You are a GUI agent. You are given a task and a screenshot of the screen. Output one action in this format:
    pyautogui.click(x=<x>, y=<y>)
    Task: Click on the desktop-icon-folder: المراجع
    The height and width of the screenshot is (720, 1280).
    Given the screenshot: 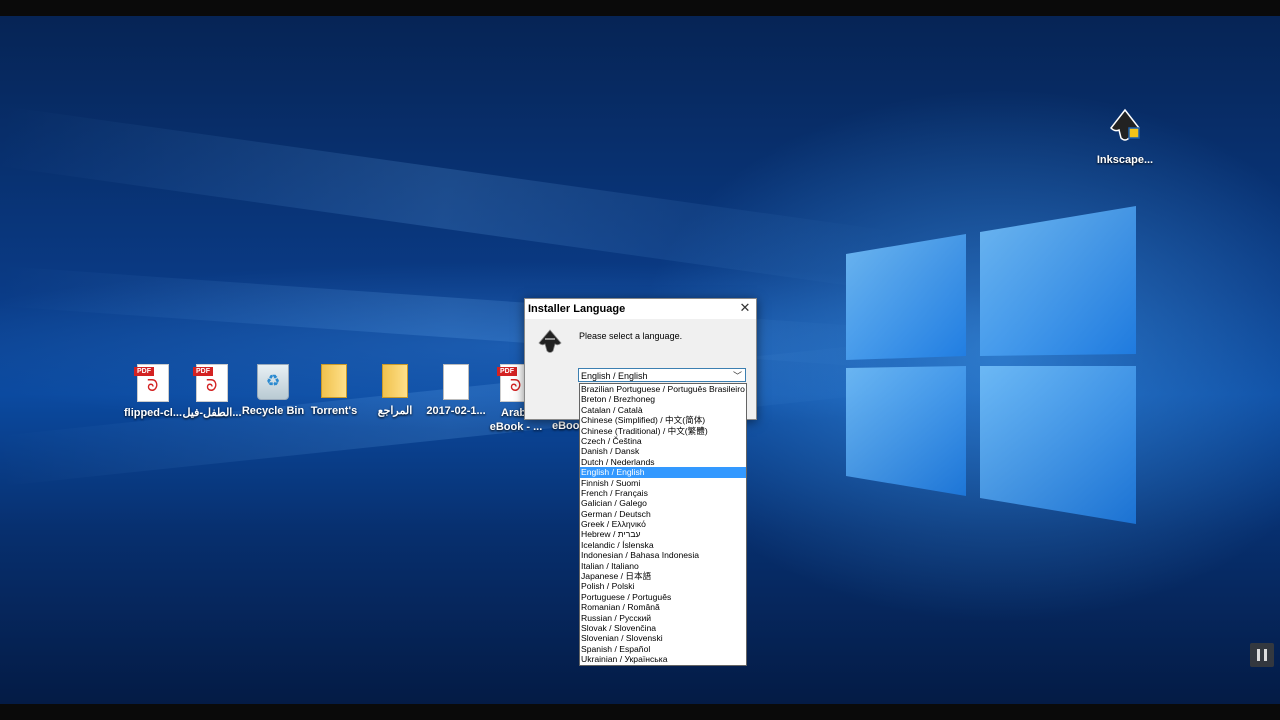 What is the action you would take?
    pyautogui.click(x=395, y=391)
    